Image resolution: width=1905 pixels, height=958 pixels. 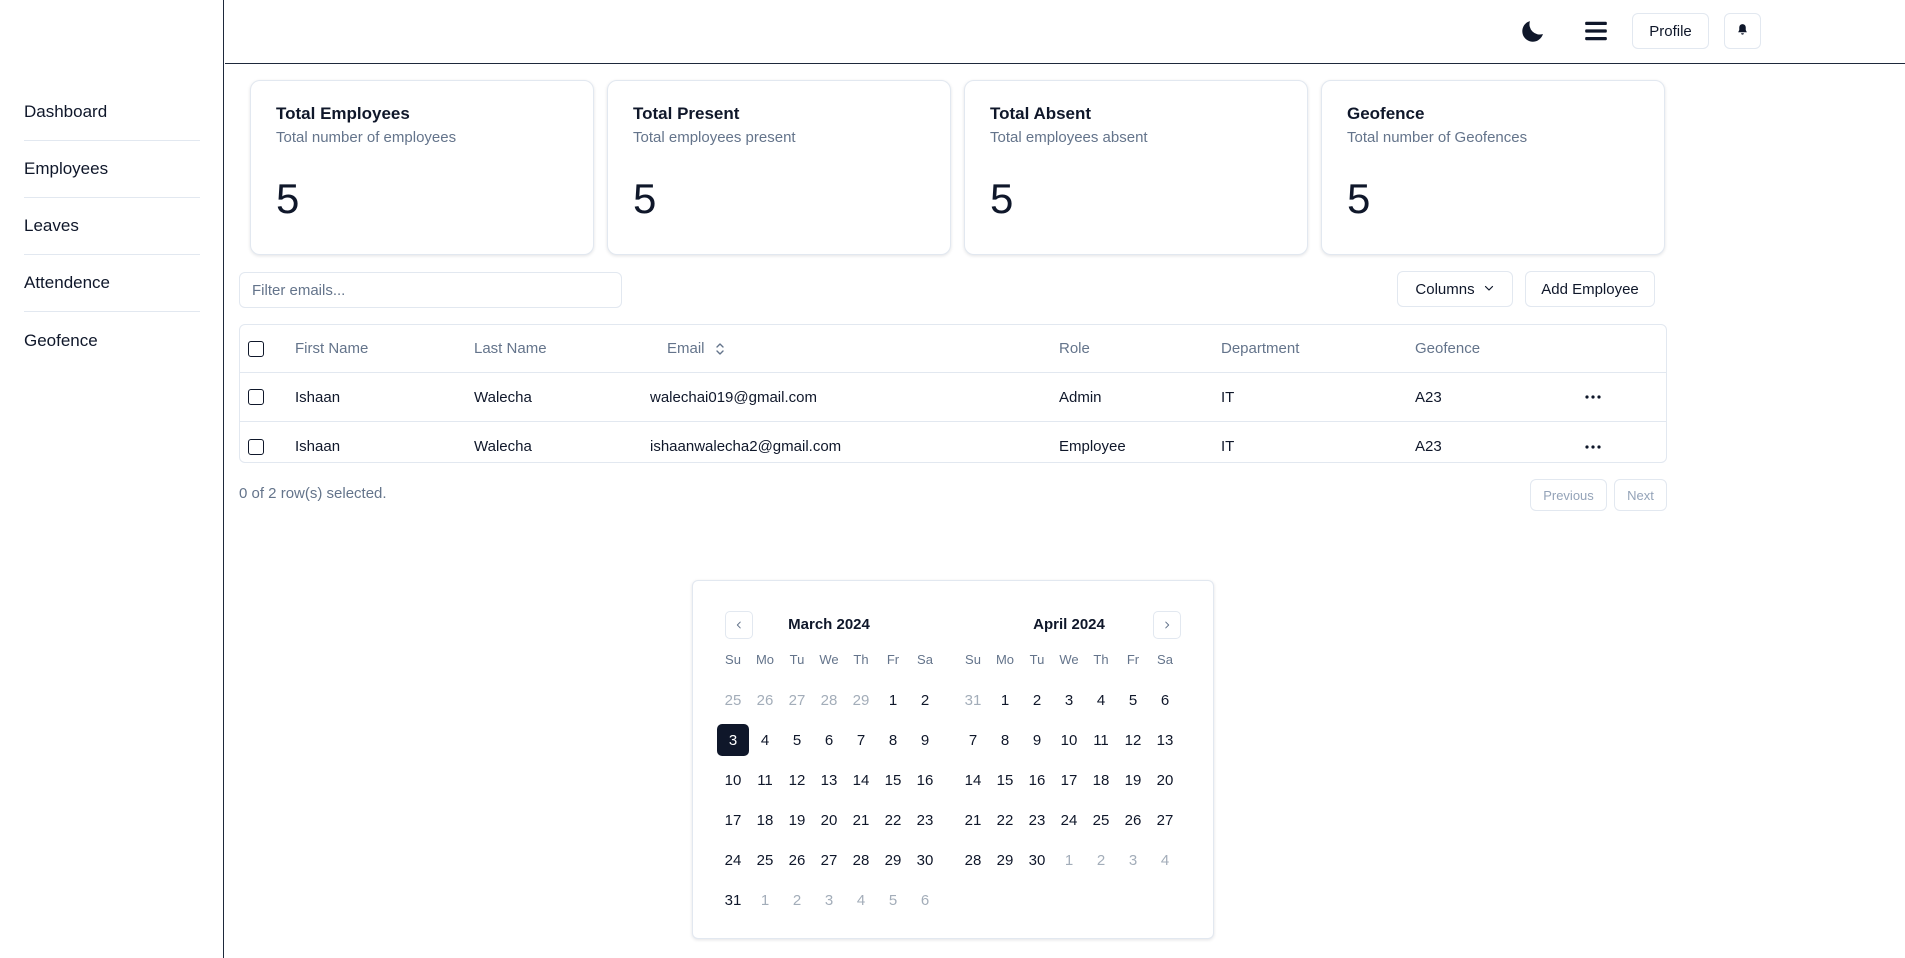 What do you see at coordinates (112, 226) in the screenshot?
I see `sidebar-item-leaves: Leaves` at bounding box center [112, 226].